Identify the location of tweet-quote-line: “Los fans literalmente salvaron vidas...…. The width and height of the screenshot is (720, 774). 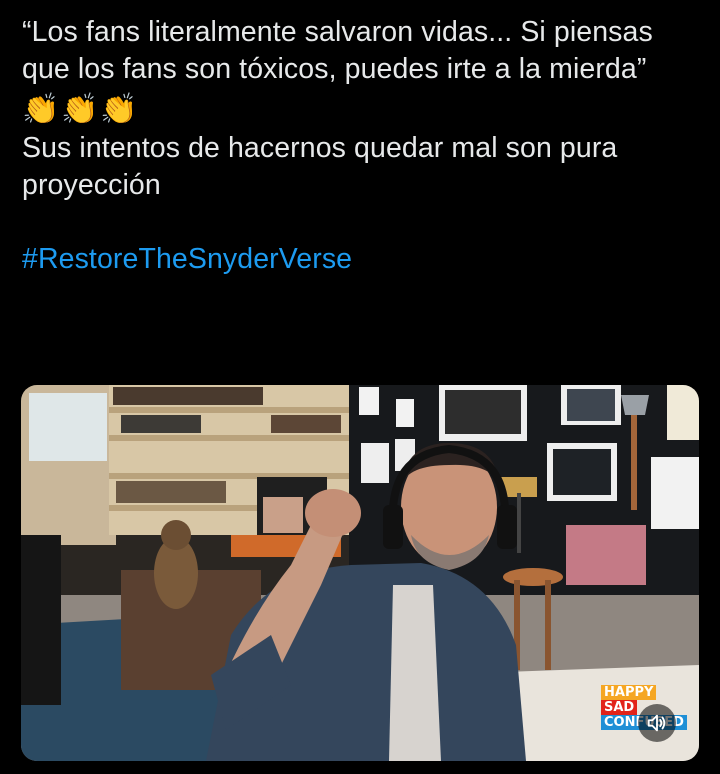
(337, 50).